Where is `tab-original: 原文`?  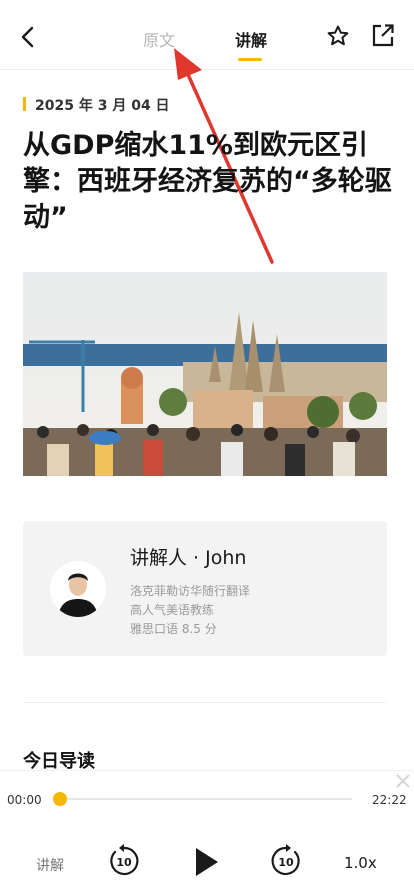 tab-original: 原文 is located at coordinates (159, 39).